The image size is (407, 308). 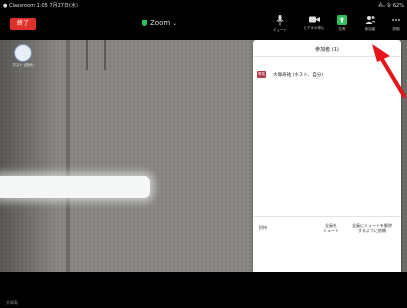 I want to click on mute-all-label-line2: ミュート, so click(x=331, y=230).